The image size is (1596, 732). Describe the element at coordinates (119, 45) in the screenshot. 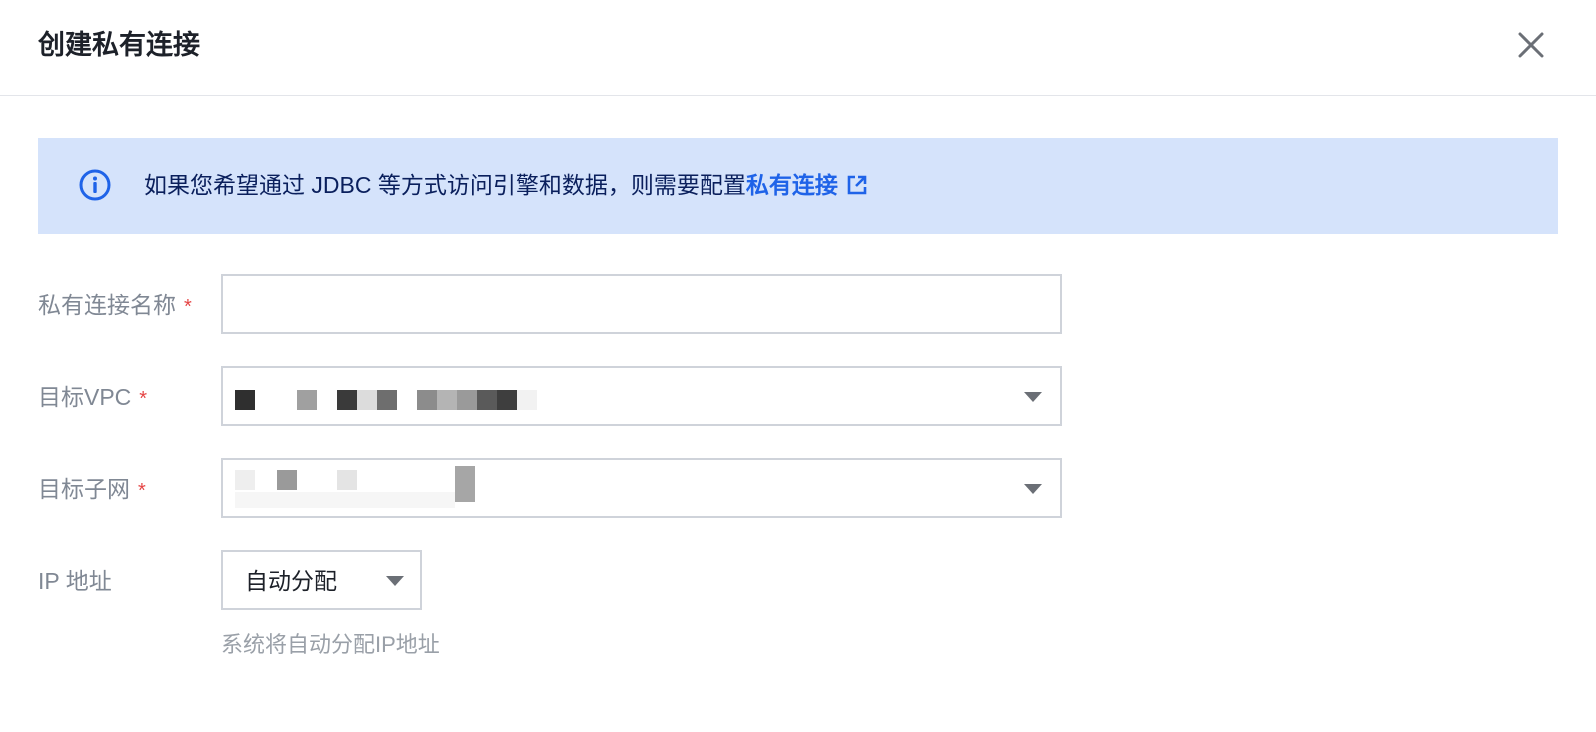

I see `dialog-title: 创建私有连接` at that location.